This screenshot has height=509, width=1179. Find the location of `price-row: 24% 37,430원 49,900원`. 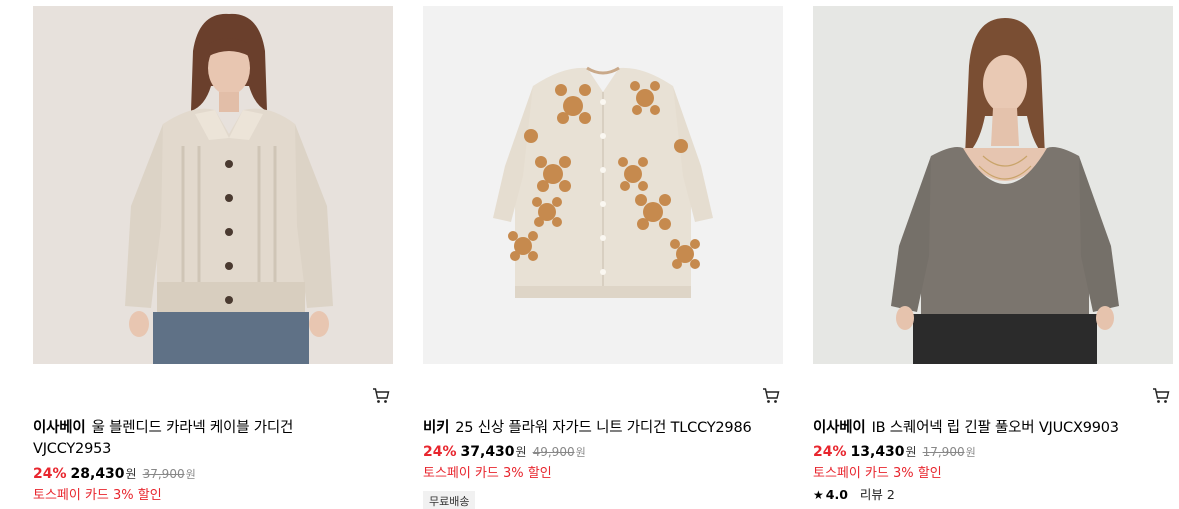

price-row: 24% 37,430원 49,900원 is located at coordinates (504, 451).